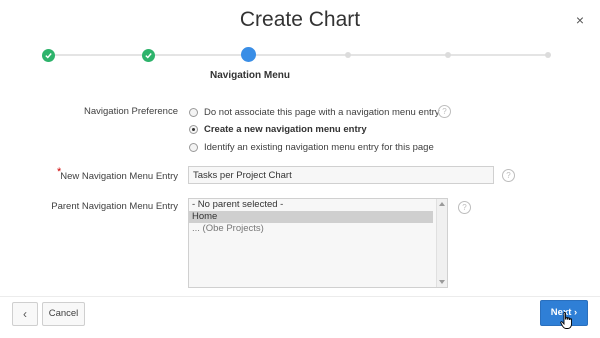  Describe the element at coordinates (63, 314) in the screenshot. I see `cancel-button: Cancel` at that location.